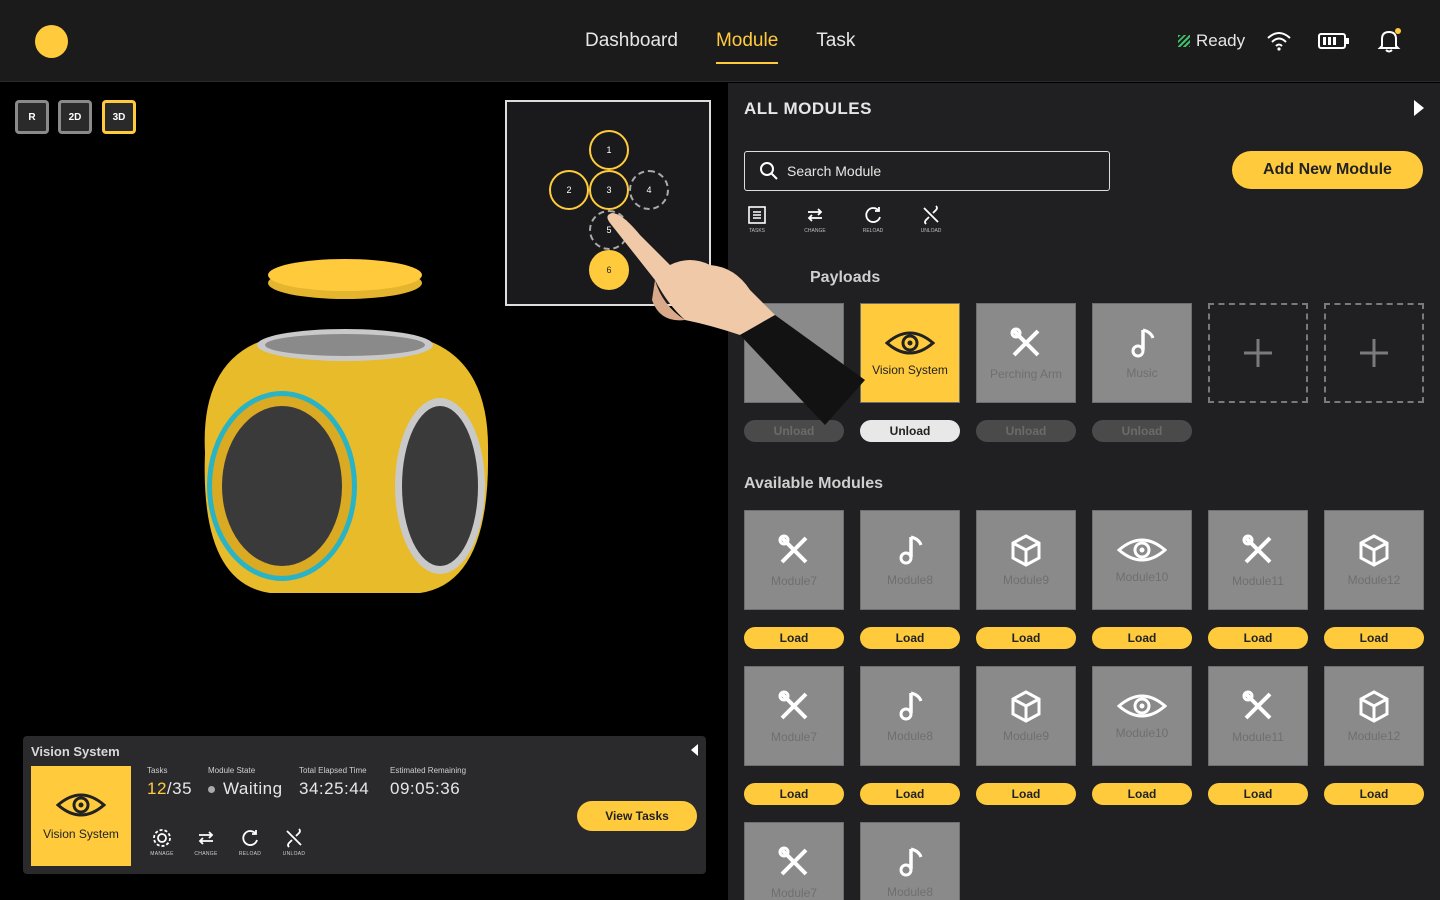 The width and height of the screenshot is (1440, 900). Describe the element at coordinates (794, 431) in the screenshot. I see `payload-unload-button-1: Unload` at that location.